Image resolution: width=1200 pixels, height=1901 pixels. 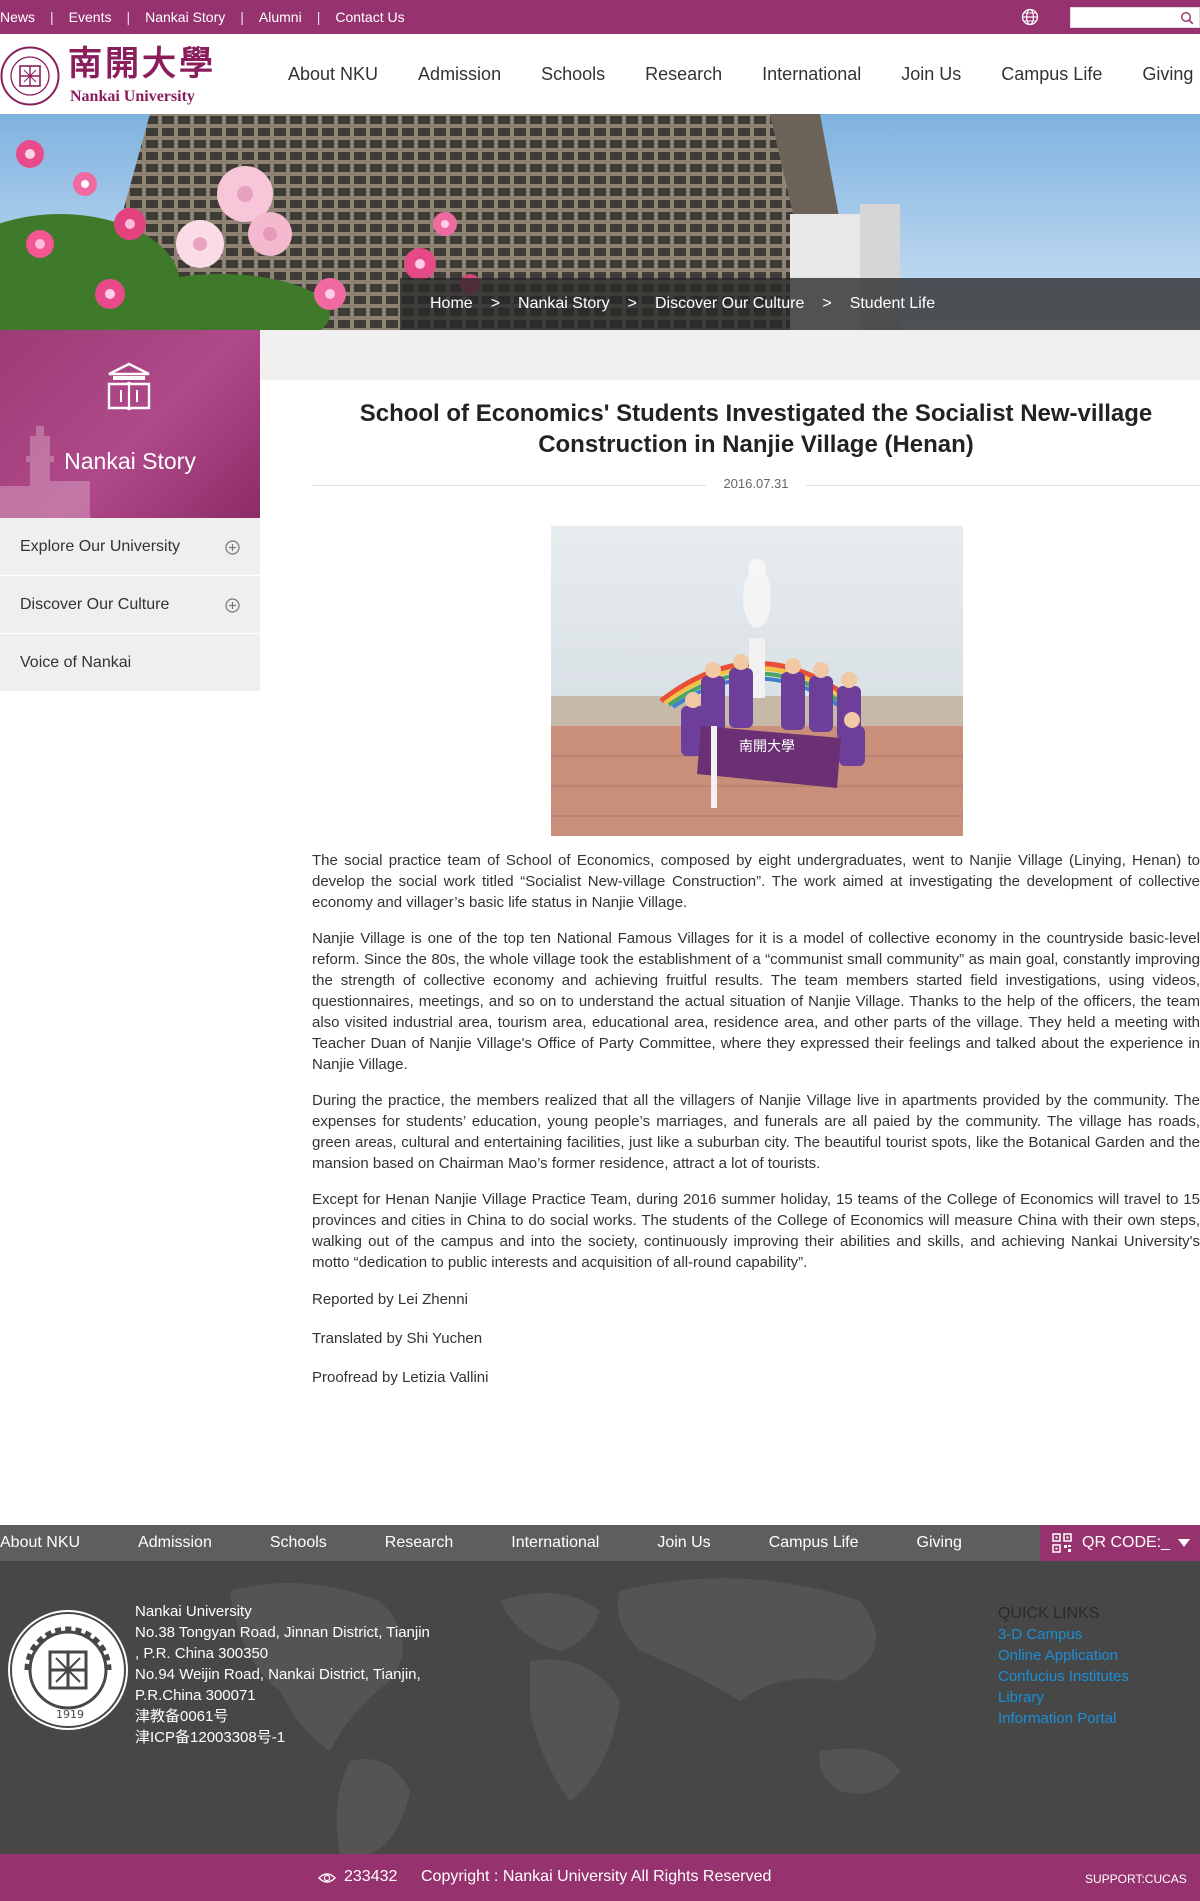 What do you see at coordinates (1063, 1697) in the screenshot?
I see `quick-link-library: Library` at bounding box center [1063, 1697].